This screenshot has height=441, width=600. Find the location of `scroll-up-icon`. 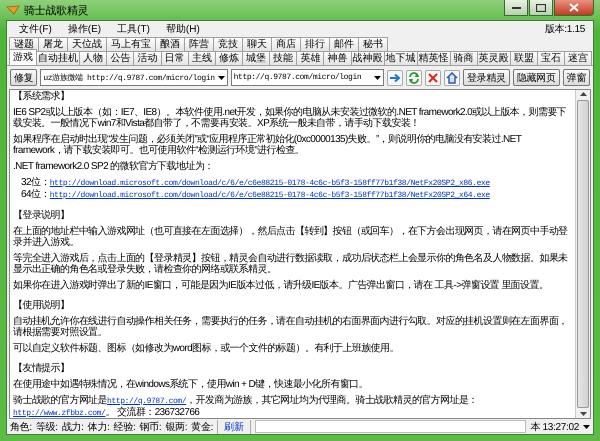

scroll-up-icon is located at coordinates (583, 94).